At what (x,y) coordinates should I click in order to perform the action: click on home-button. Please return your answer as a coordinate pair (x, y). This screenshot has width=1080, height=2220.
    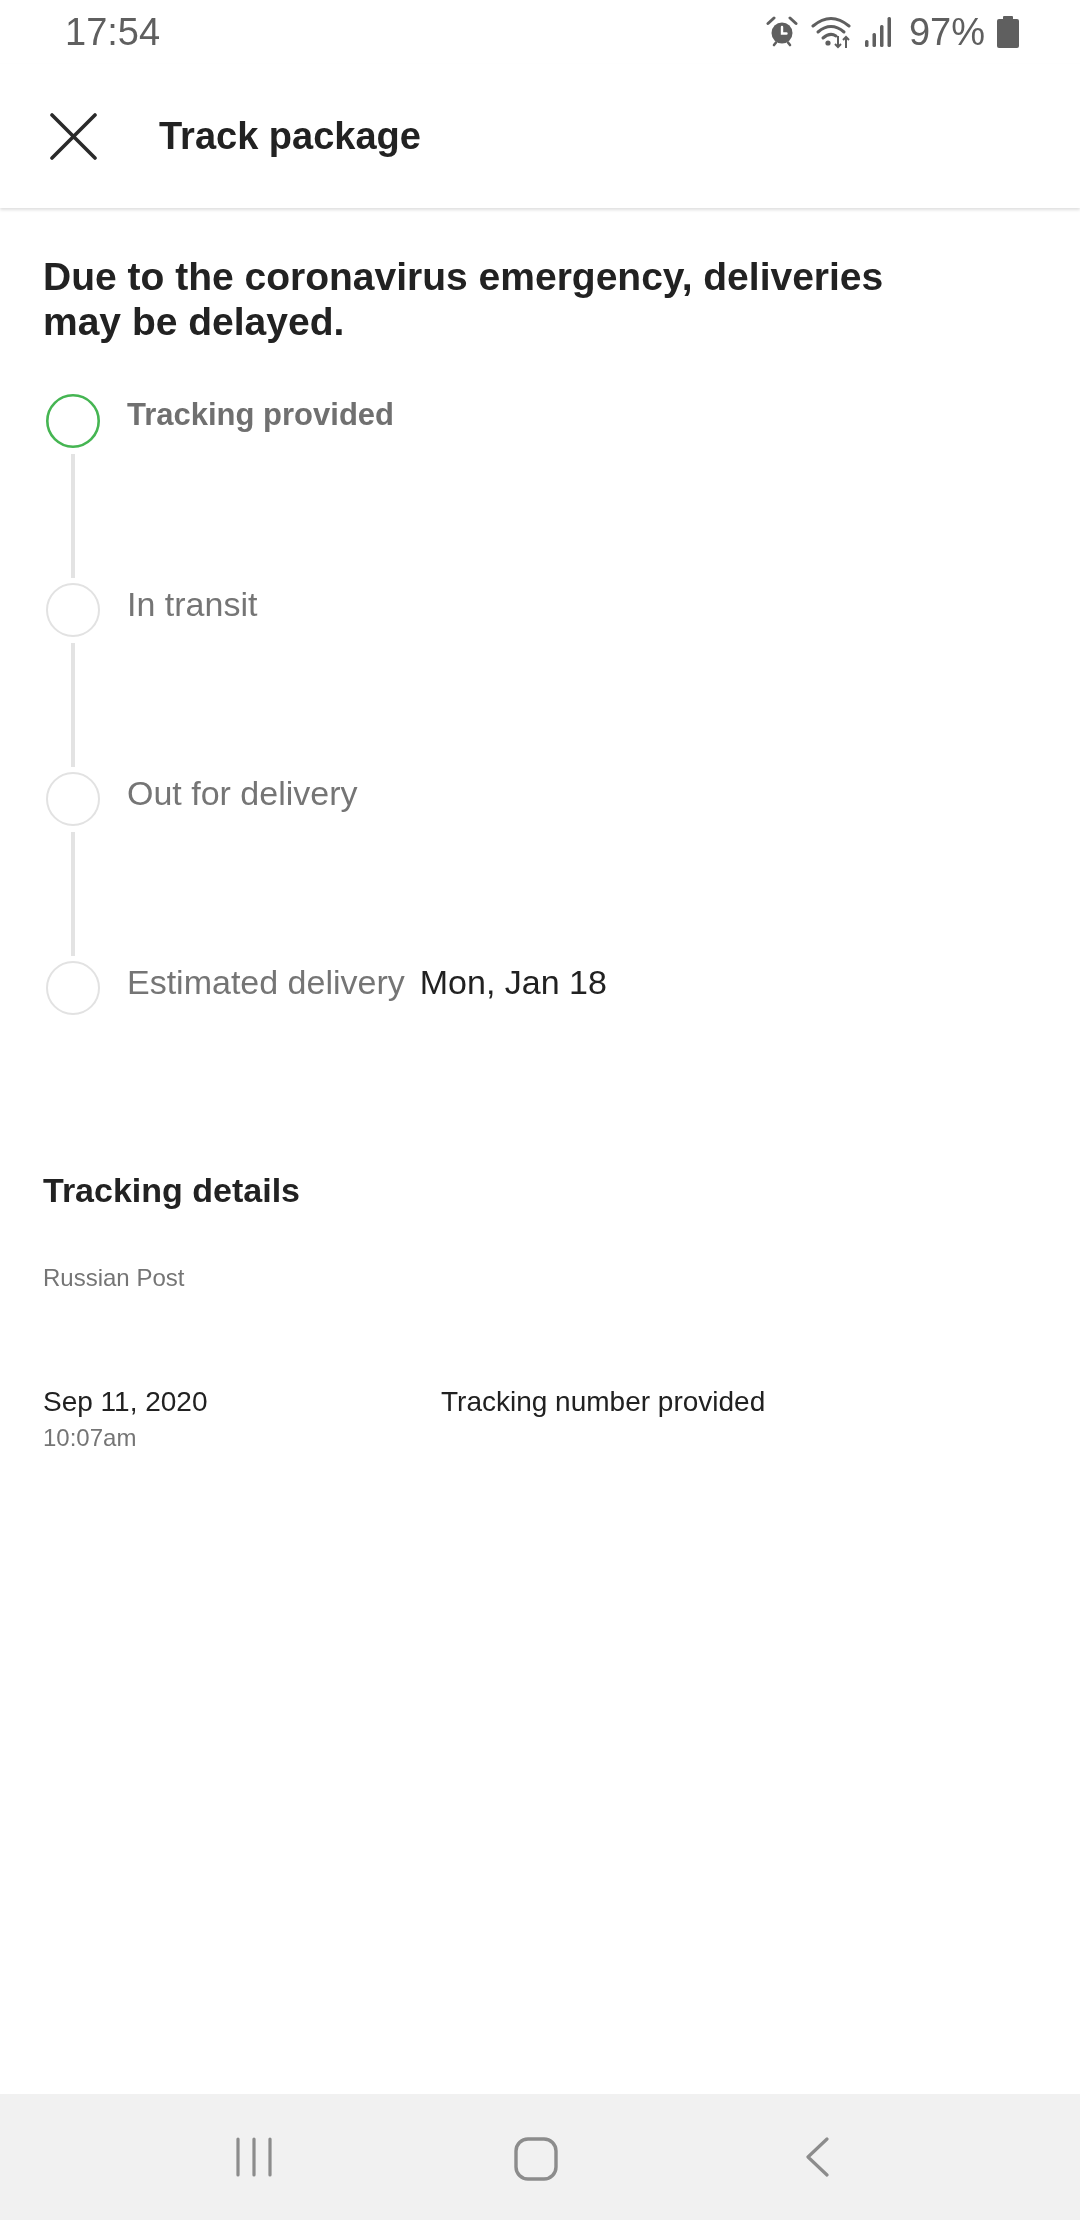
    Looking at the image, I should click on (536, 2159).